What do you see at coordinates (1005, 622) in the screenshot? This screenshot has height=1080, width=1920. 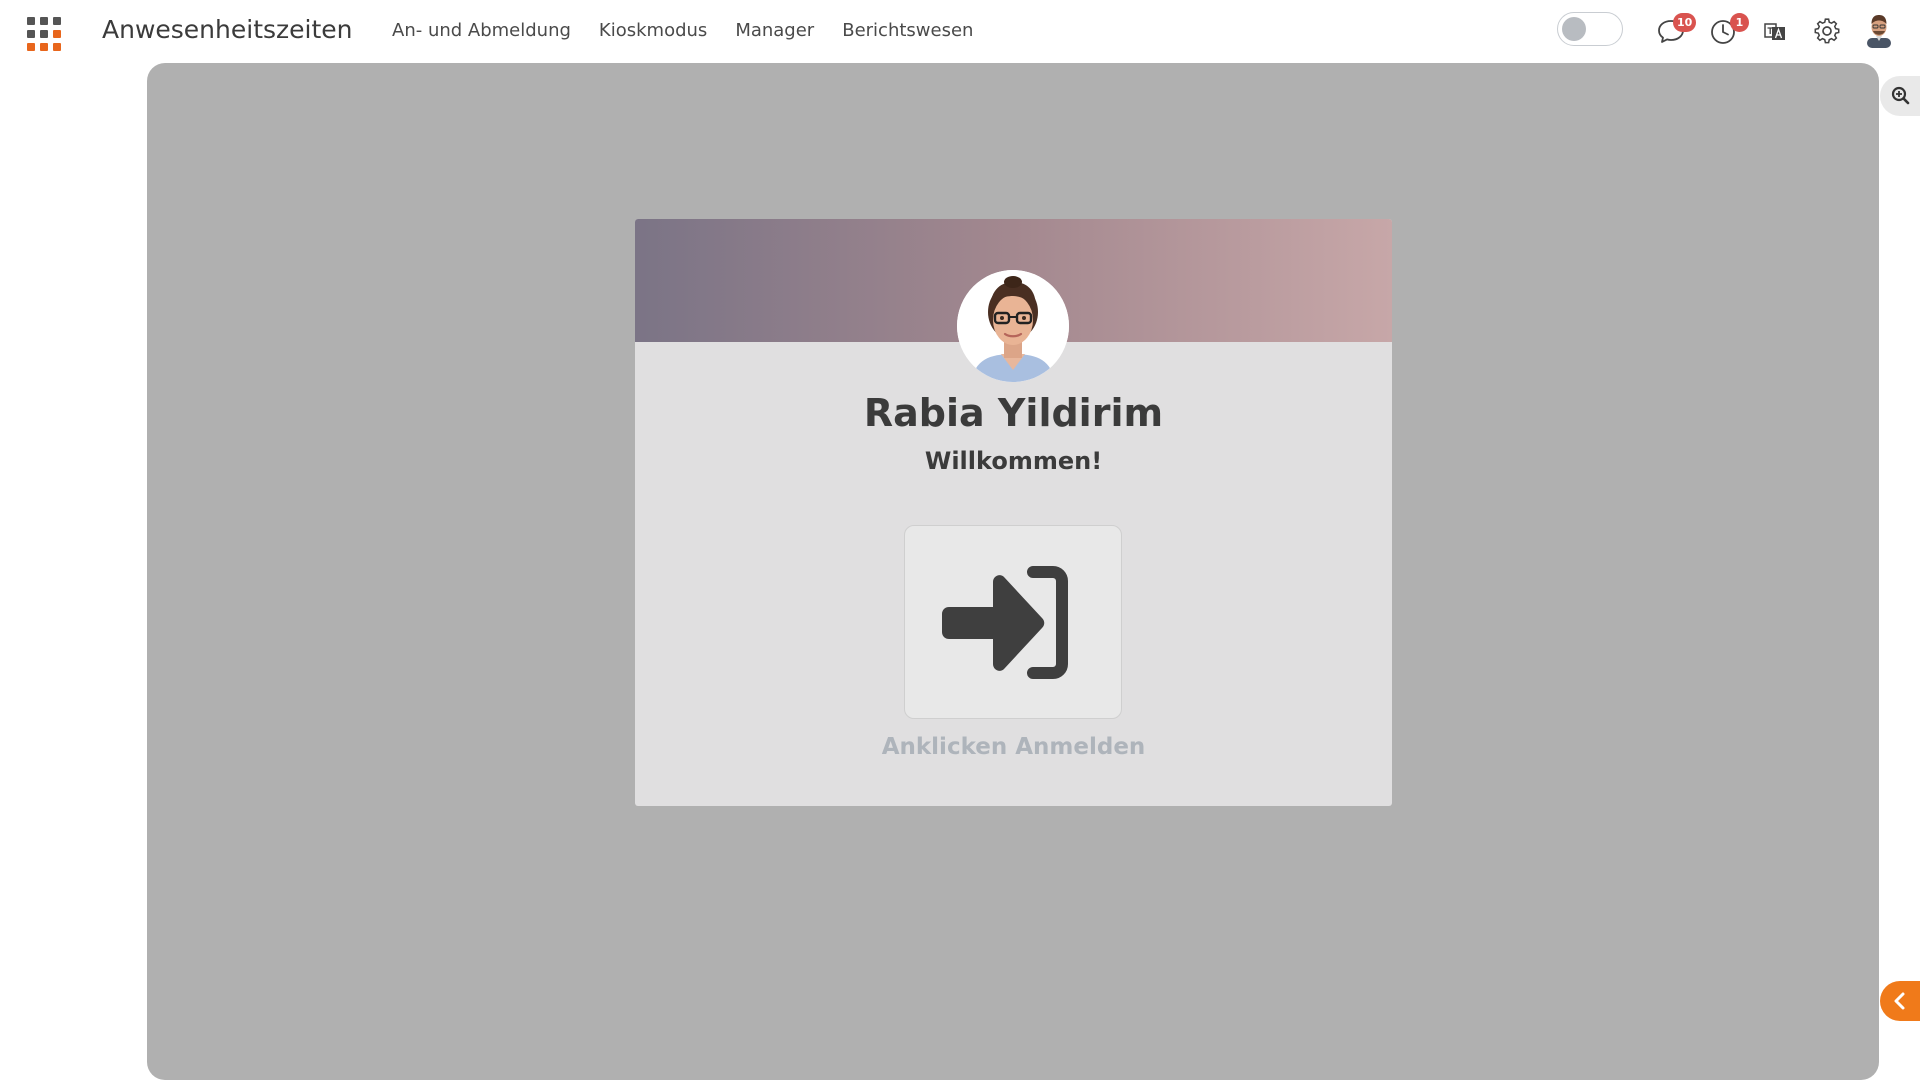 I see `sign-in-icon` at bounding box center [1005, 622].